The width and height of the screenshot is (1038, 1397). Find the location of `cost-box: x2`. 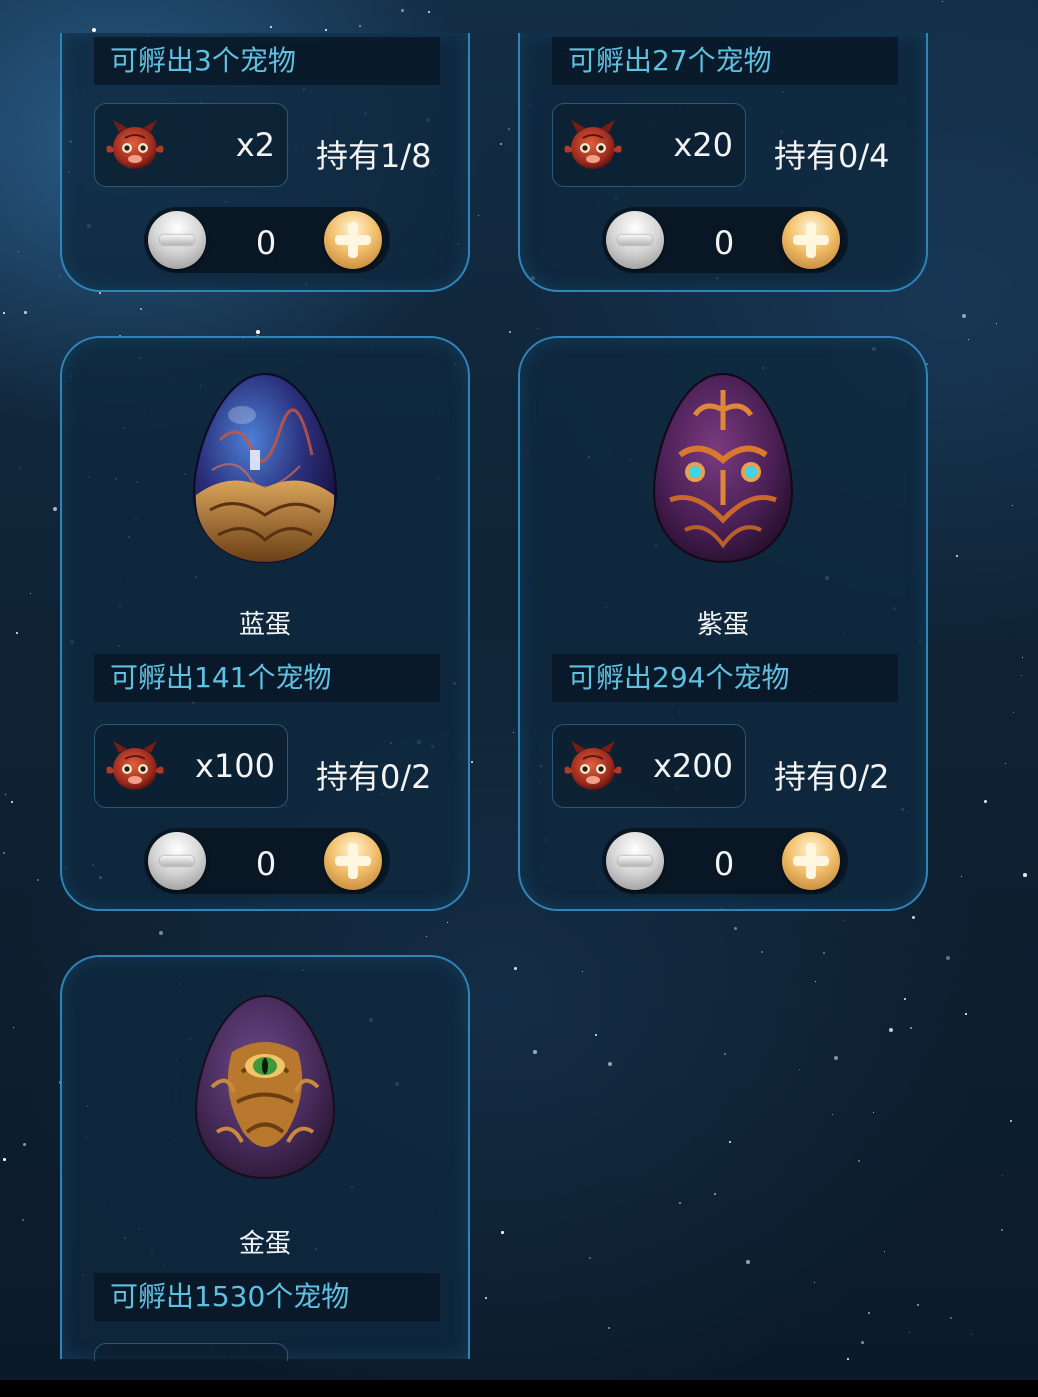

cost-box: x2 is located at coordinates (191, 145).